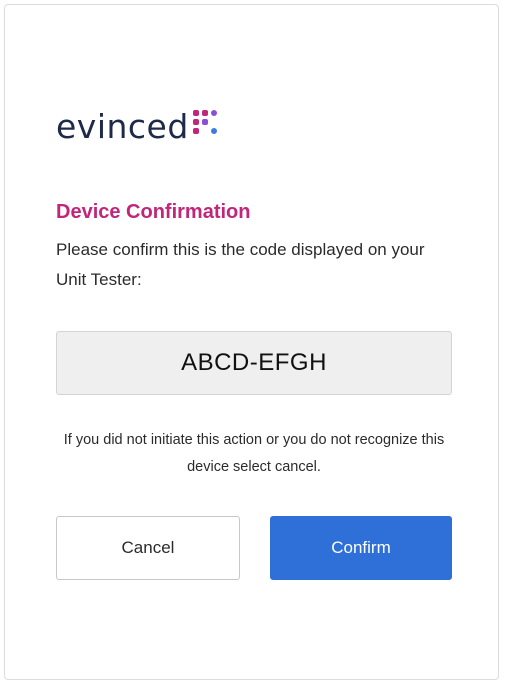  Describe the element at coordinates (153, 212) in the screenshot. I see `dialog-title: Device Confirmation` at that location.